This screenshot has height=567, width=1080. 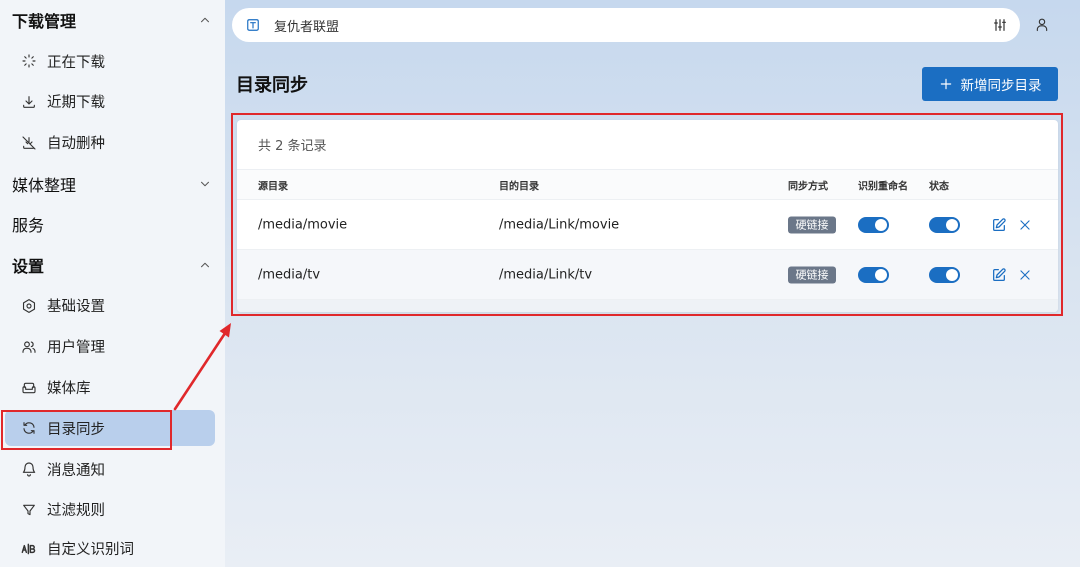 I want to click on download-off-icon, so click(x=29, y=143).